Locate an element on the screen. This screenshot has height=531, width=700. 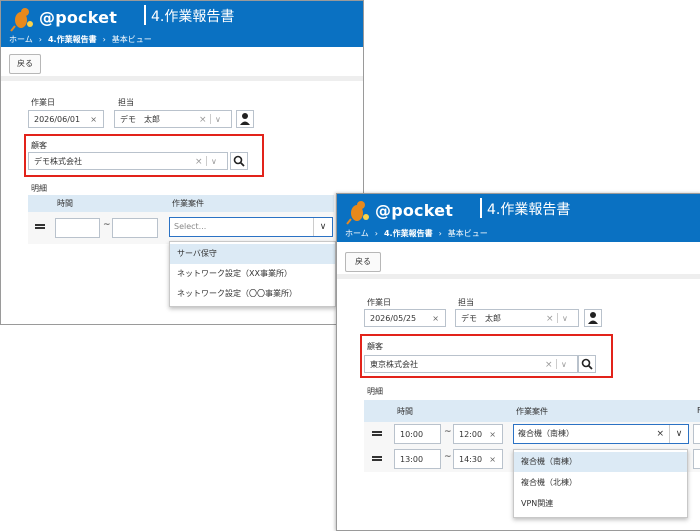
customer-value: デモ株式会社 is located at coordinates (58, 161).